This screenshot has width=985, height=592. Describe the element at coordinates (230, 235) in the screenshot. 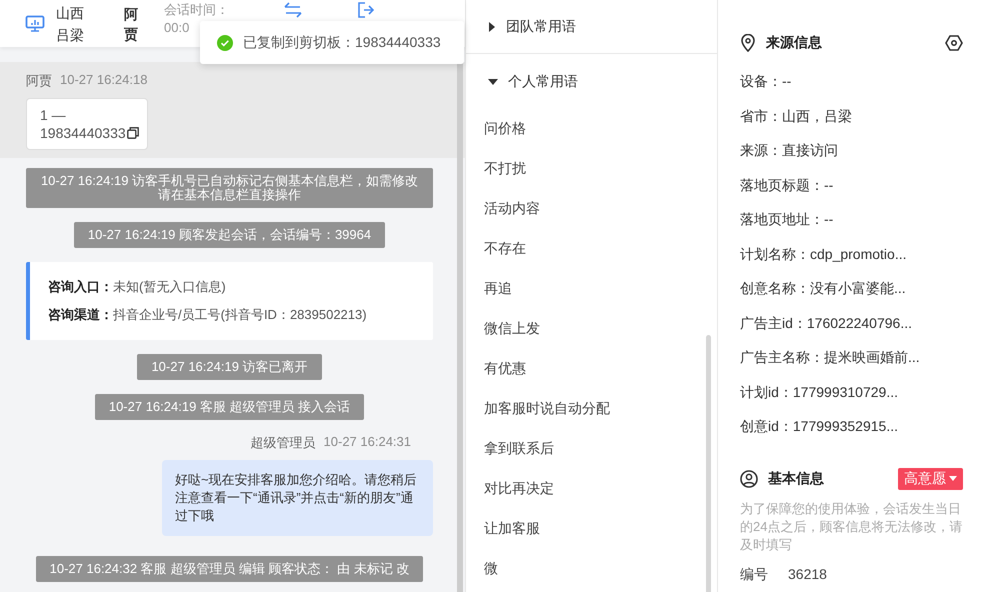

I see `system-notice: 10-27 16:24:19 顾客发起会话，会话编号：39964` at that location.